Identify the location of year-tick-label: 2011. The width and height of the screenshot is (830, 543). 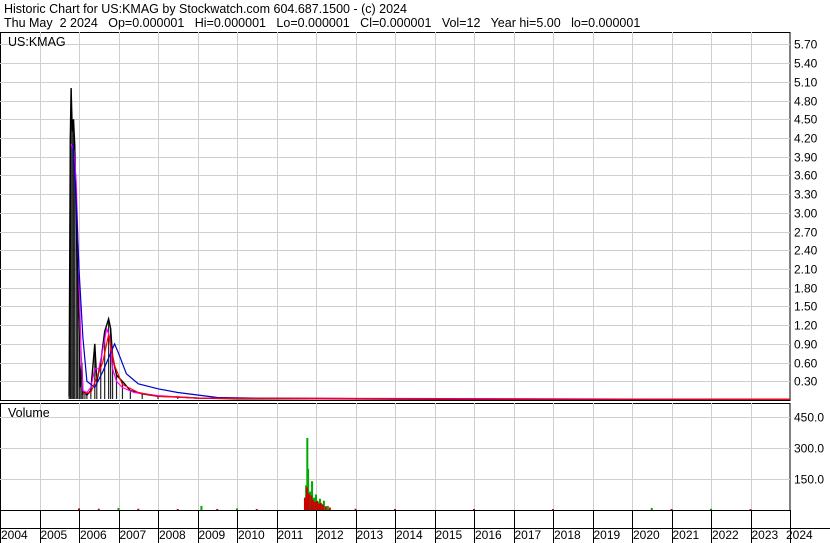
(291, 535).